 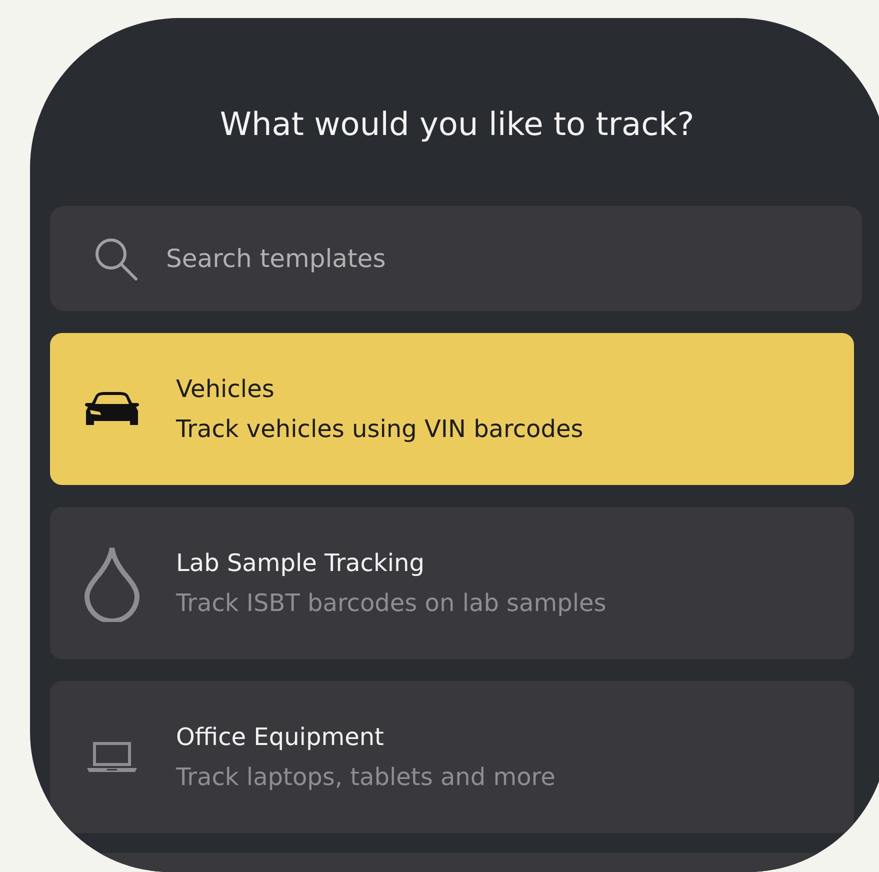 I want to click on search-icon, so click(x=116, y=258).